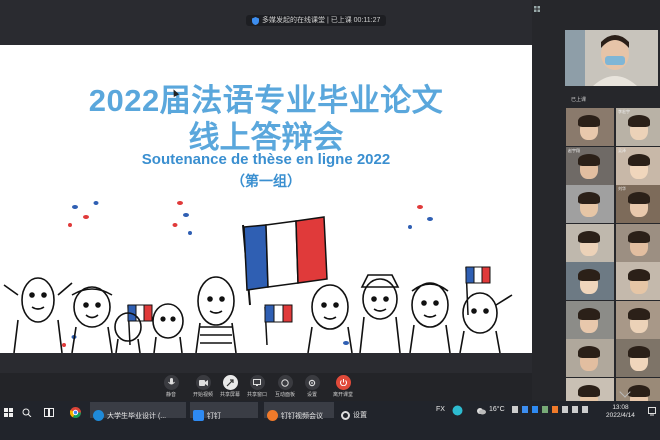 The height and width of the screenshot is (440, 660). I want to click on settings-icon, so click(312, 382).